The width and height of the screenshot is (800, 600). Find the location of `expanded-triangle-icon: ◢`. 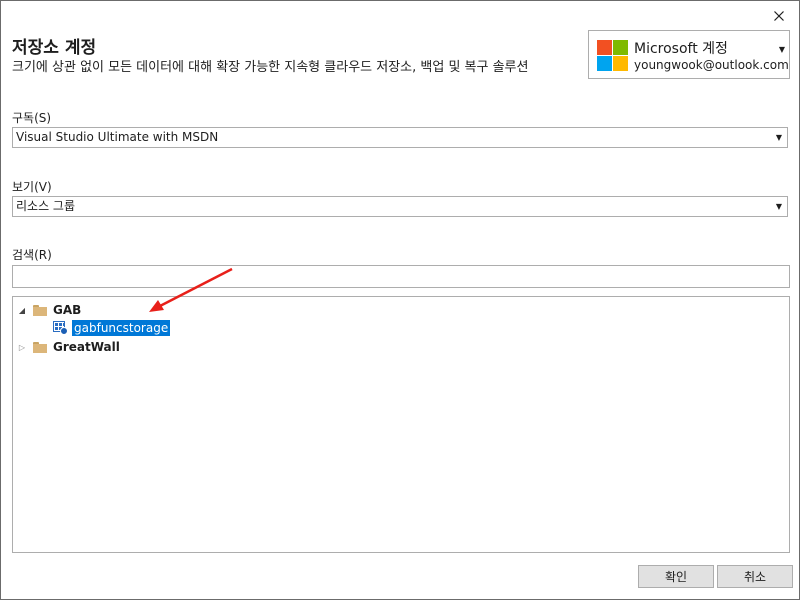

expanded-triangle-icon: ◢ is located at coordinates (22, 310).